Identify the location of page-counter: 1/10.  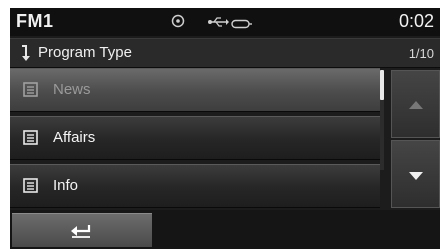
(421, 53).